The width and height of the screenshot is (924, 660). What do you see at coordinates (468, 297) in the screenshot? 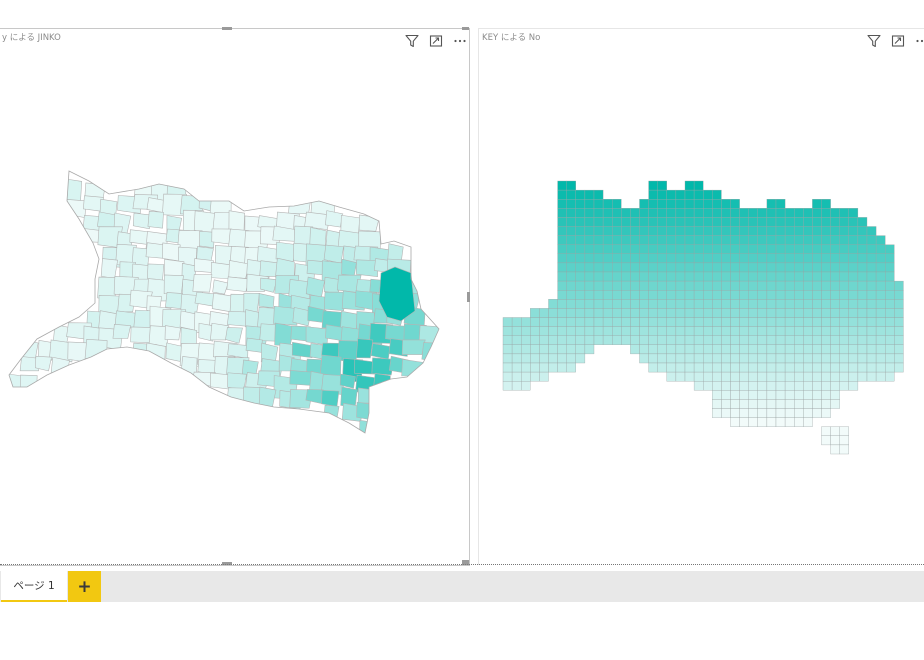
I see `resize-handle-right` at bounding box center [468, 297].